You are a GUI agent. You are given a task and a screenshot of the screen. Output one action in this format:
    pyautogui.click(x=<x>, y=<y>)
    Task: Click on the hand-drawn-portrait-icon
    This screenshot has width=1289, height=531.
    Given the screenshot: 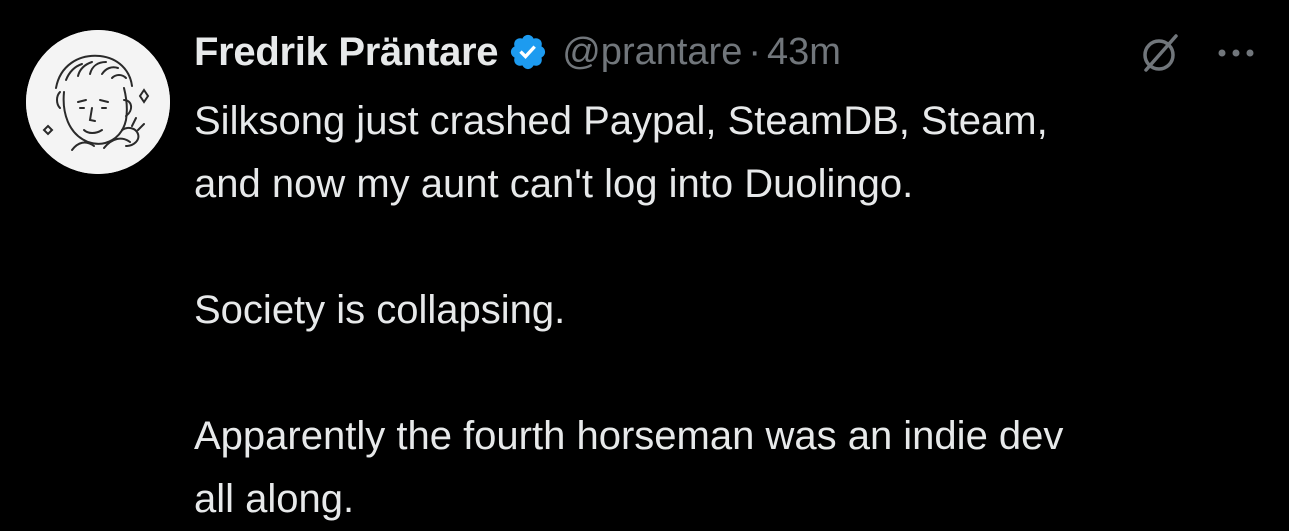 What is the action you would take?
    pyautogui.click(x=98, y=102)
    